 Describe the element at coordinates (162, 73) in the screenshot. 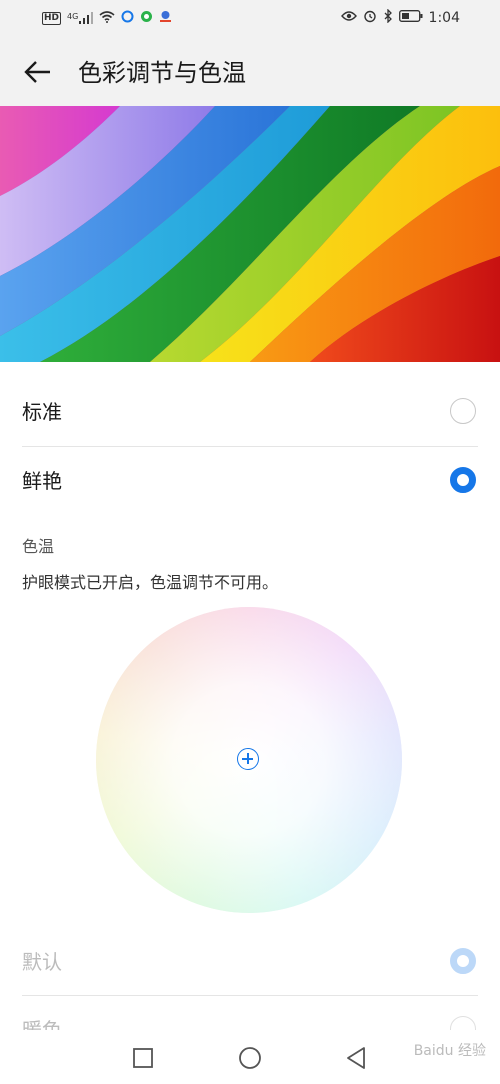

I see `page-title: 色彩调节与色温` at that location.